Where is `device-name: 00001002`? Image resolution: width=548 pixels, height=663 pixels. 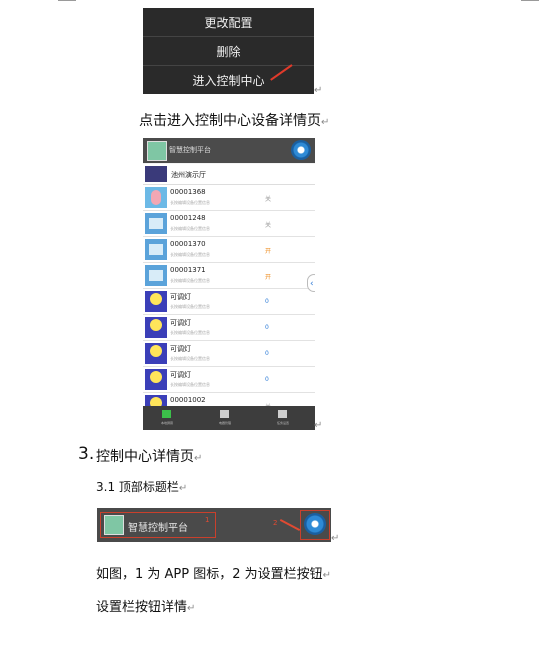 device-name: 00001002 is located at coordinates (188, 400).